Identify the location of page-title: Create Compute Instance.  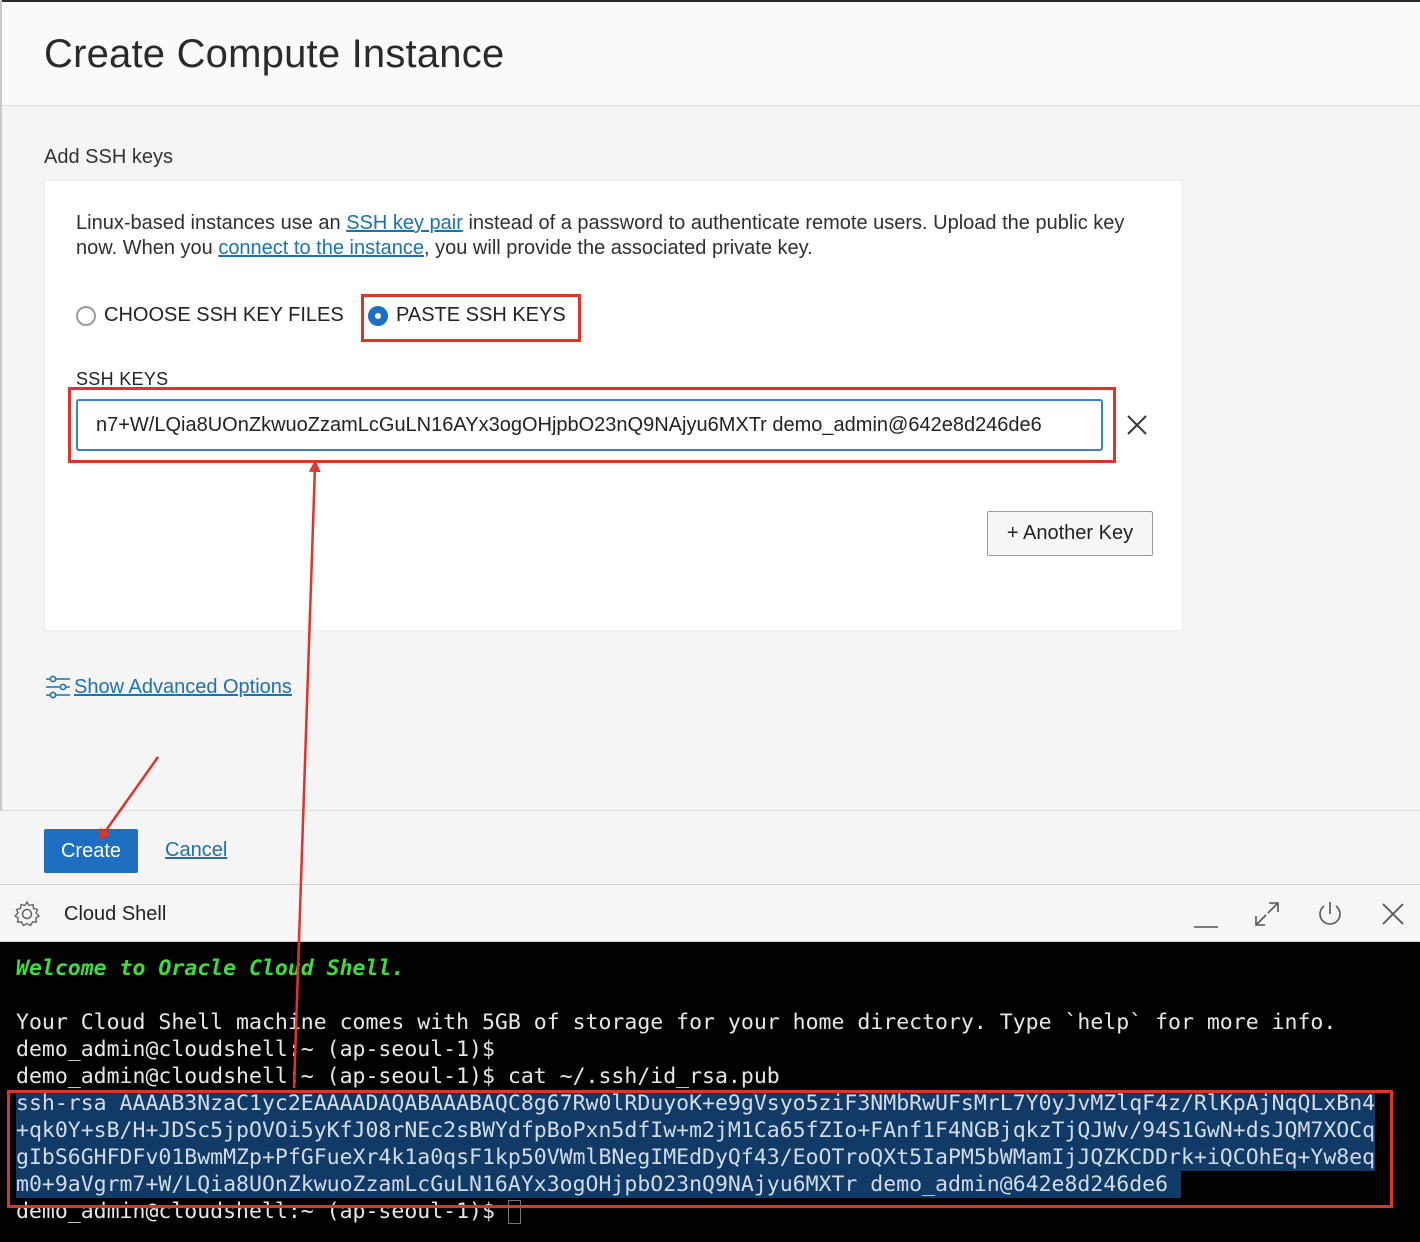
(274, 54).